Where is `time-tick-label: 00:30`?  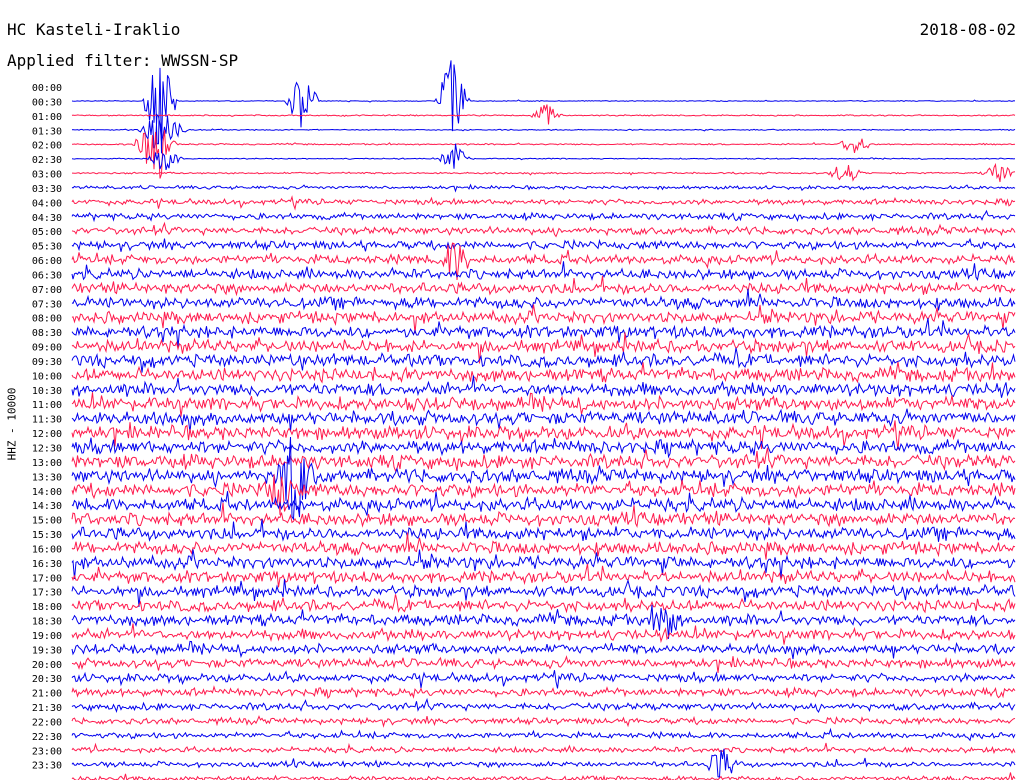
time-tick-label: 00:30 is located at coordinates (47, 102).